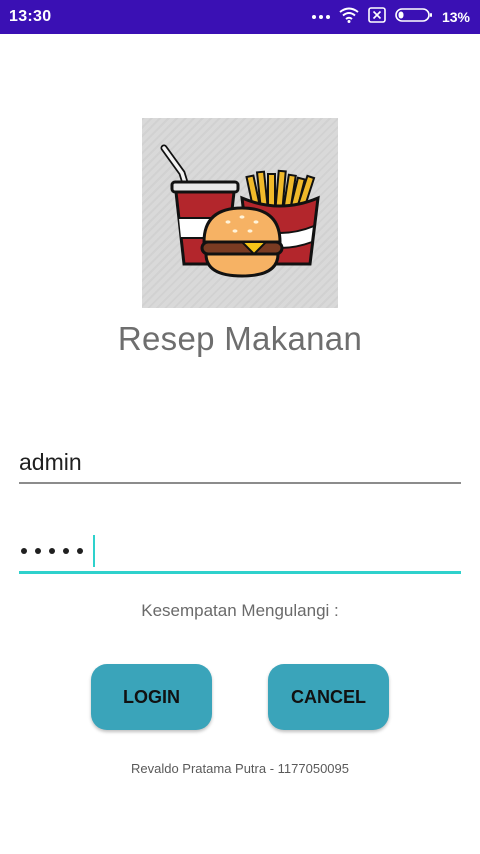 This screenshot has width=480, height=854. What do you see at coordinates (320, 17) in the screenshot?
I see `more-dots-icon` at bounding box center [320, 17].